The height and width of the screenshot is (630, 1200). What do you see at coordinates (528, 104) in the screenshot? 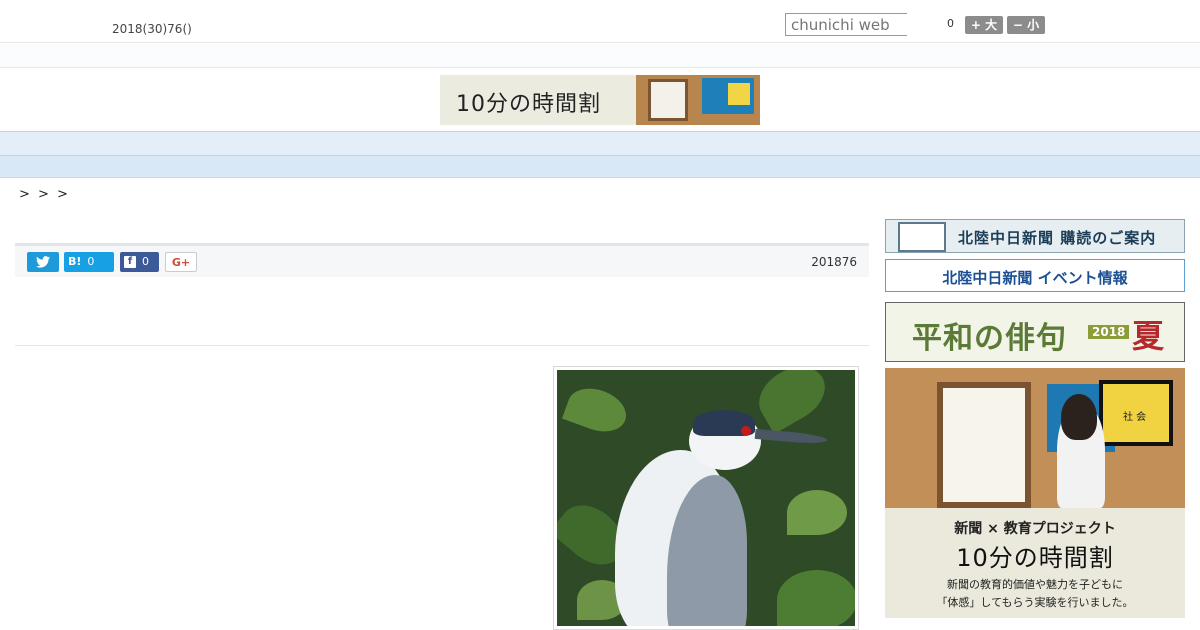
I see `banner-title: 10分の時間割` at bounding box center [528, 104].